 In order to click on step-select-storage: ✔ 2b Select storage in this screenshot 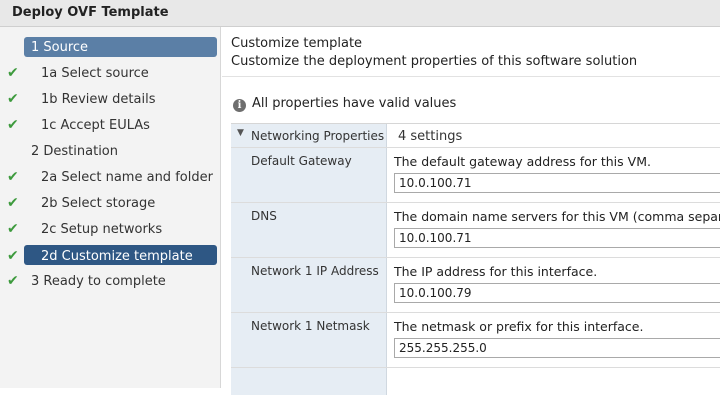, I will do `click(110, 204)`.